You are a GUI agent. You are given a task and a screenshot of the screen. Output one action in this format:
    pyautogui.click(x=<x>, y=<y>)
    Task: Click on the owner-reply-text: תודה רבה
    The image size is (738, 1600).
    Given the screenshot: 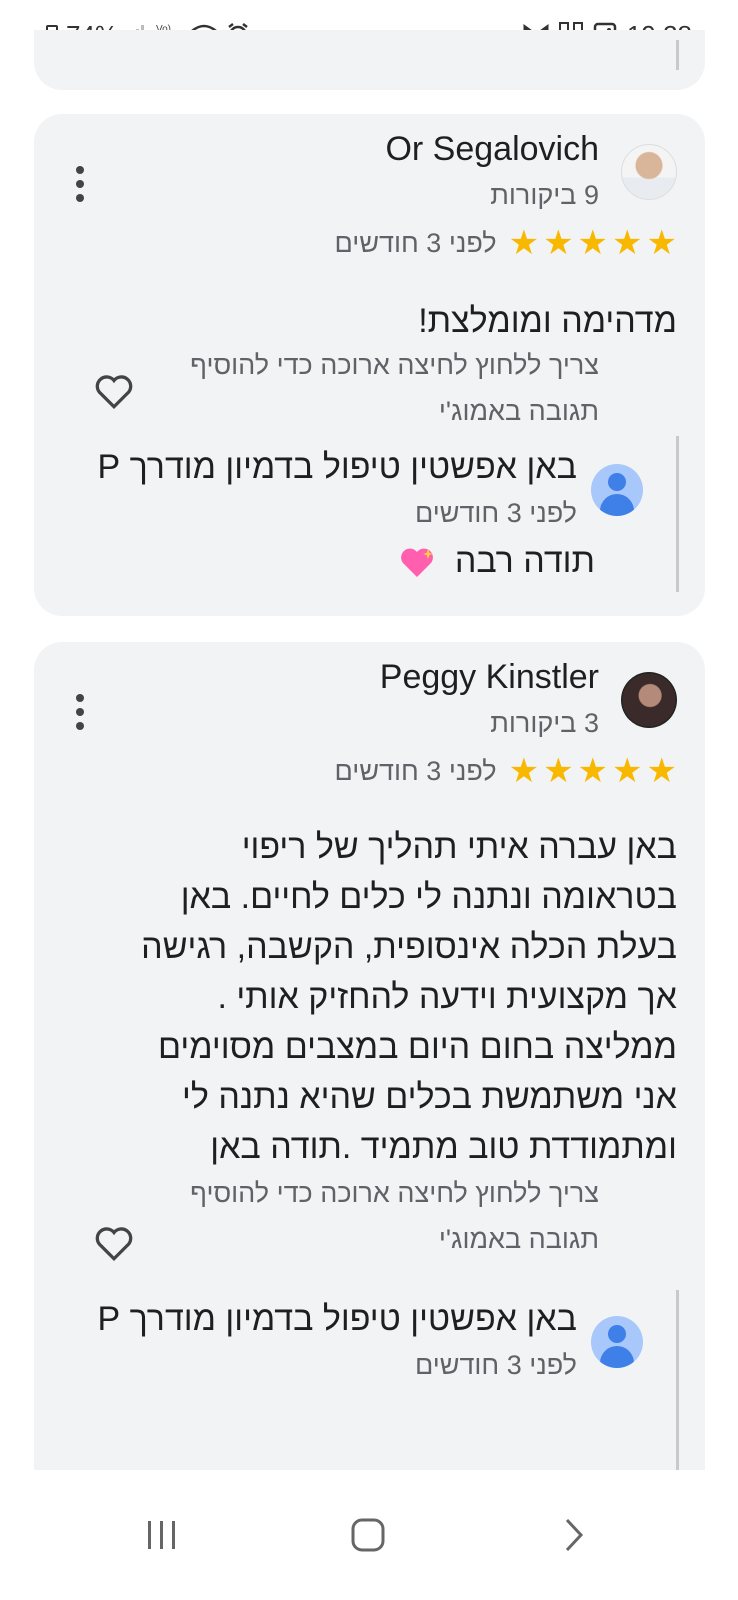 What is the action you would take?
    pyautogui.click(x=497, y=561)
    